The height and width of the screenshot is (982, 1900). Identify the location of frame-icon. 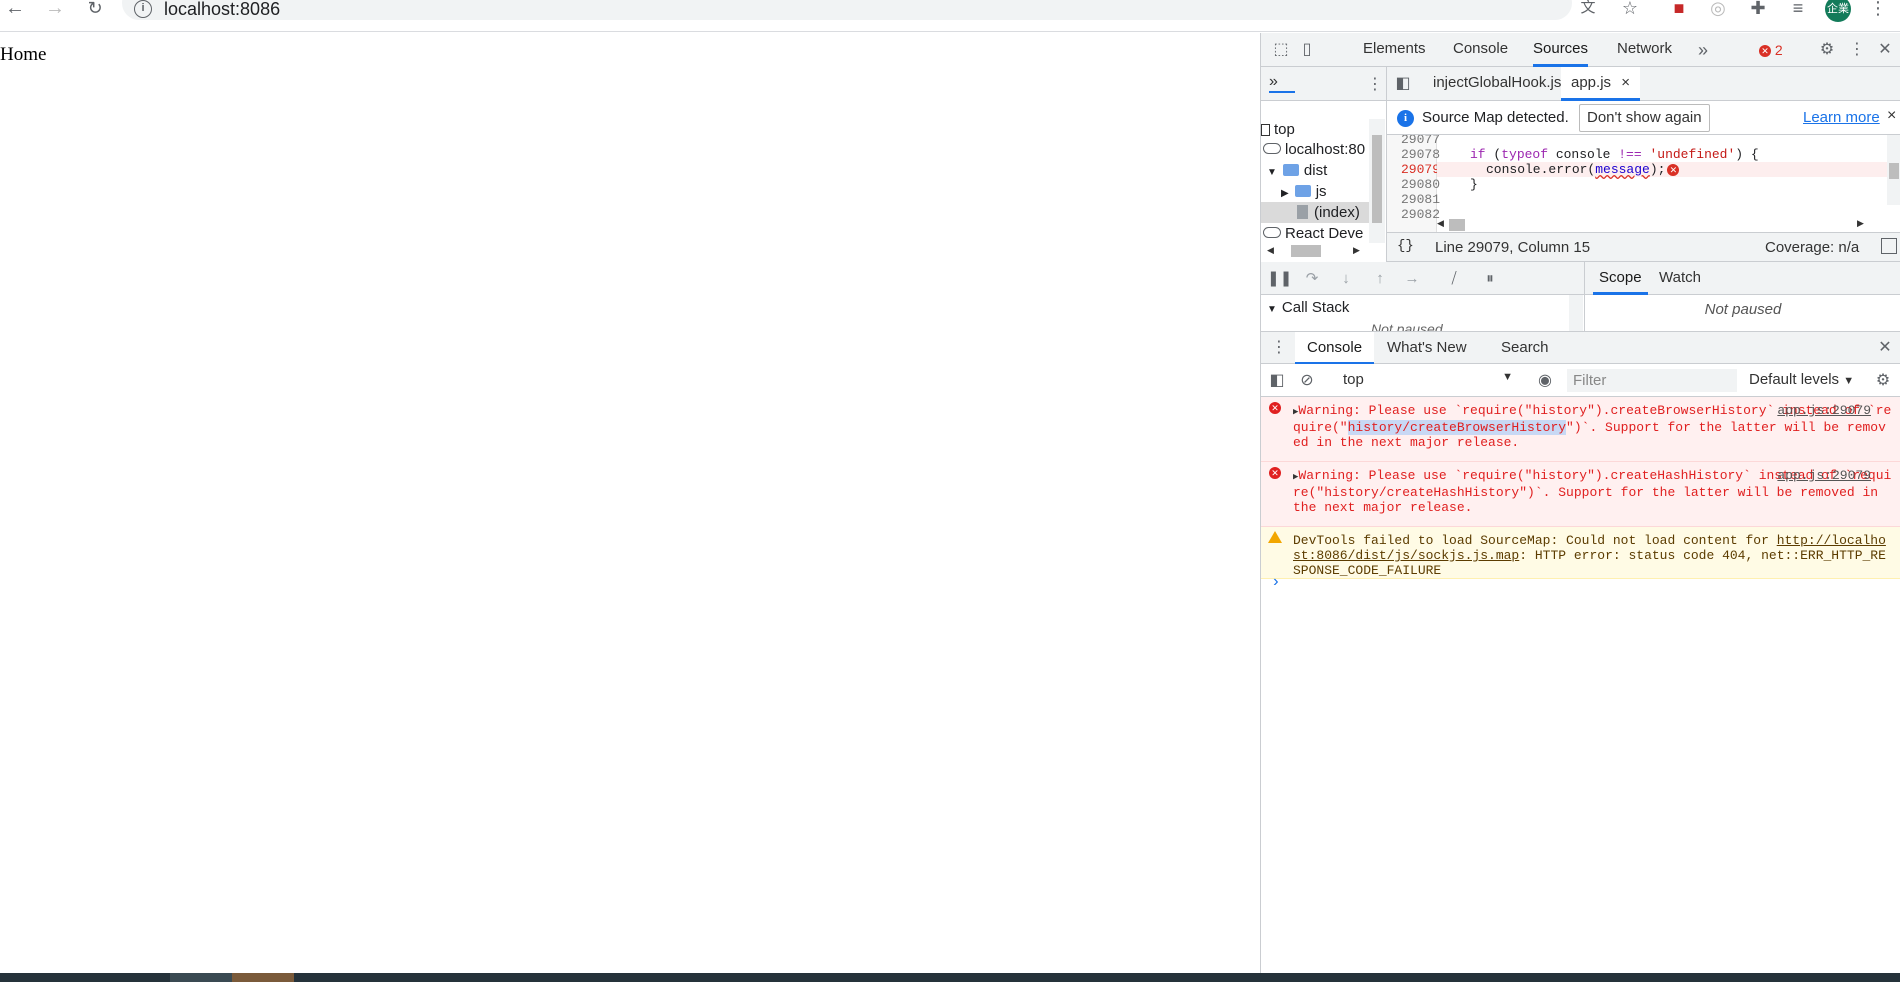
(1265, 130).